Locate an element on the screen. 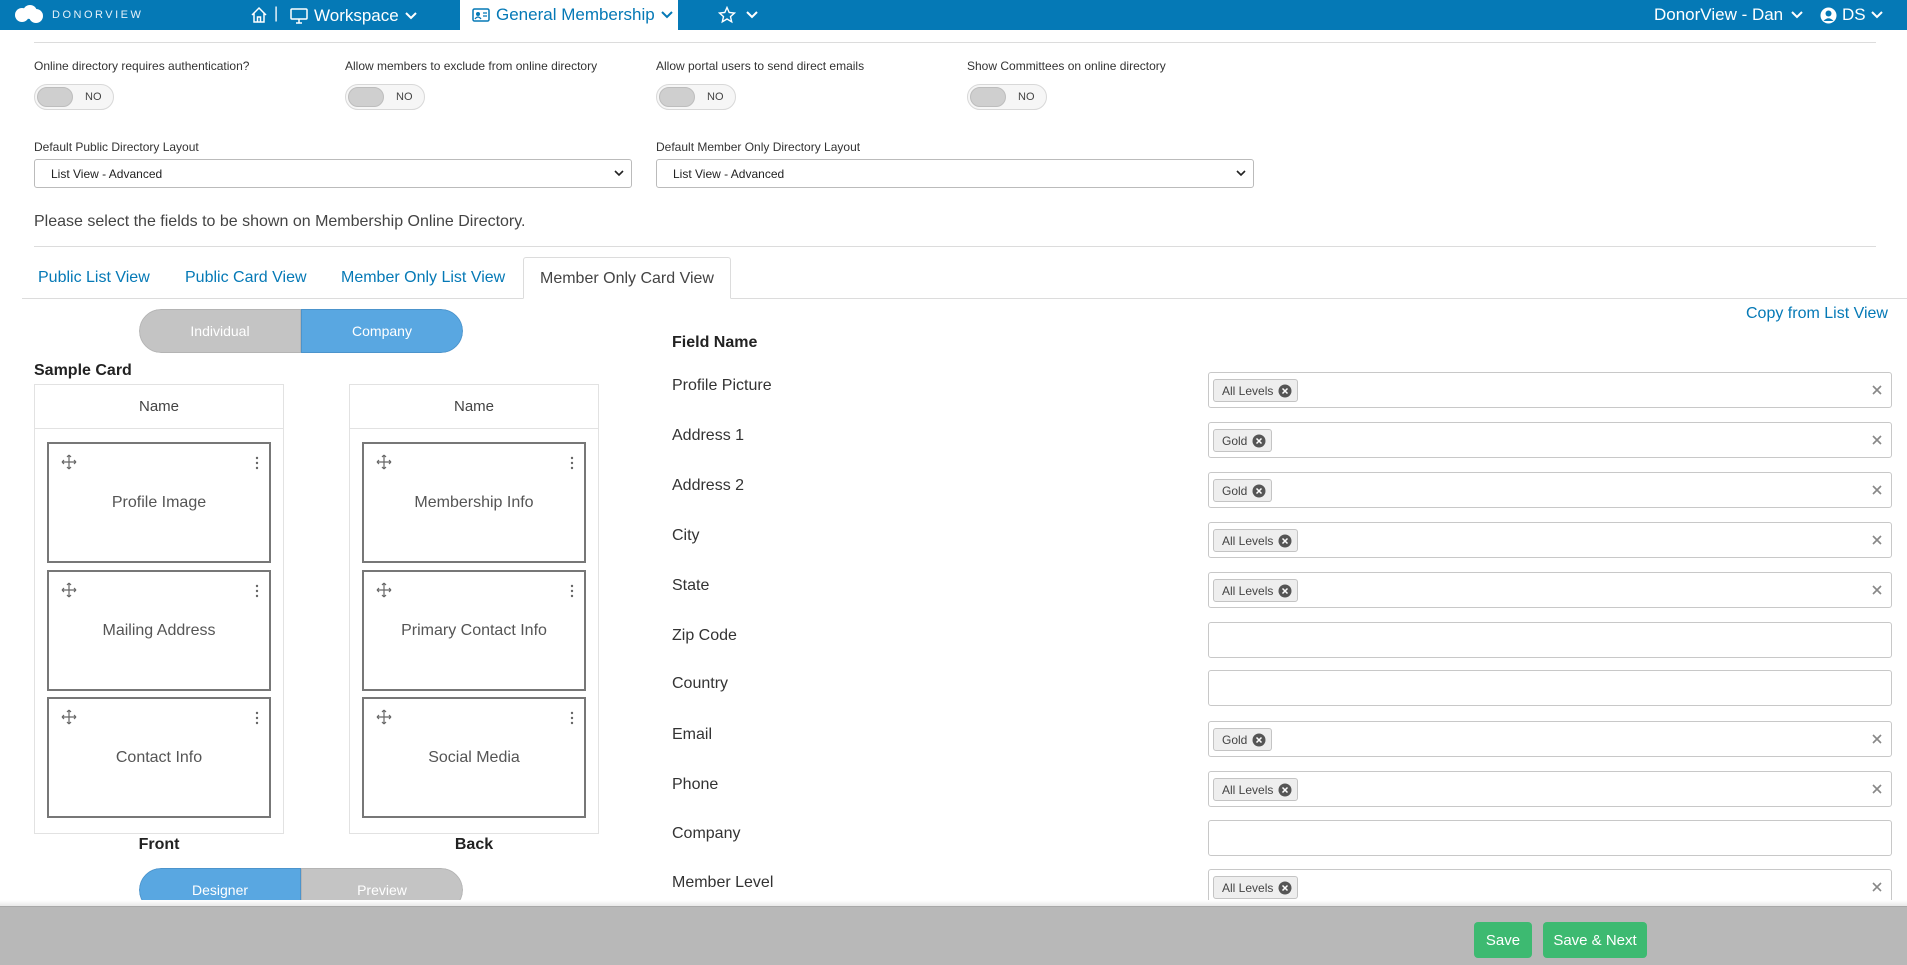 This screenshot has height=965, width=1907. card-block-mailing-address: Mailing Address is located at coordinates (159, 630).